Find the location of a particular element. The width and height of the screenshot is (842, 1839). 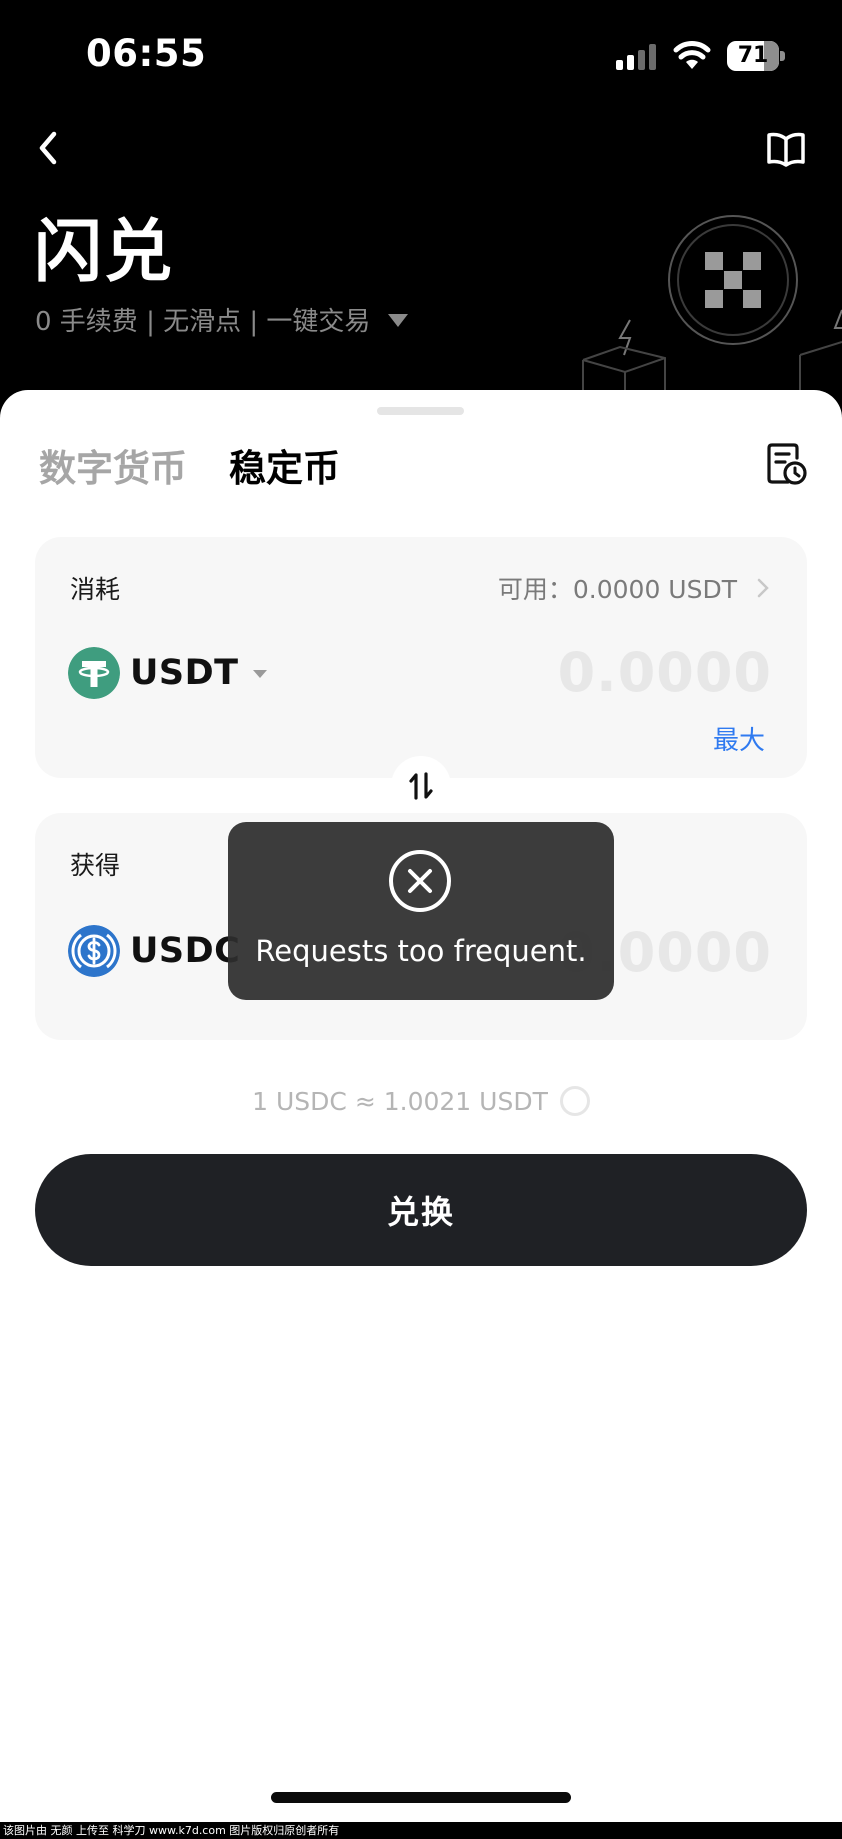

receive-token-selector: USDC is located at coordinates (154, 951).